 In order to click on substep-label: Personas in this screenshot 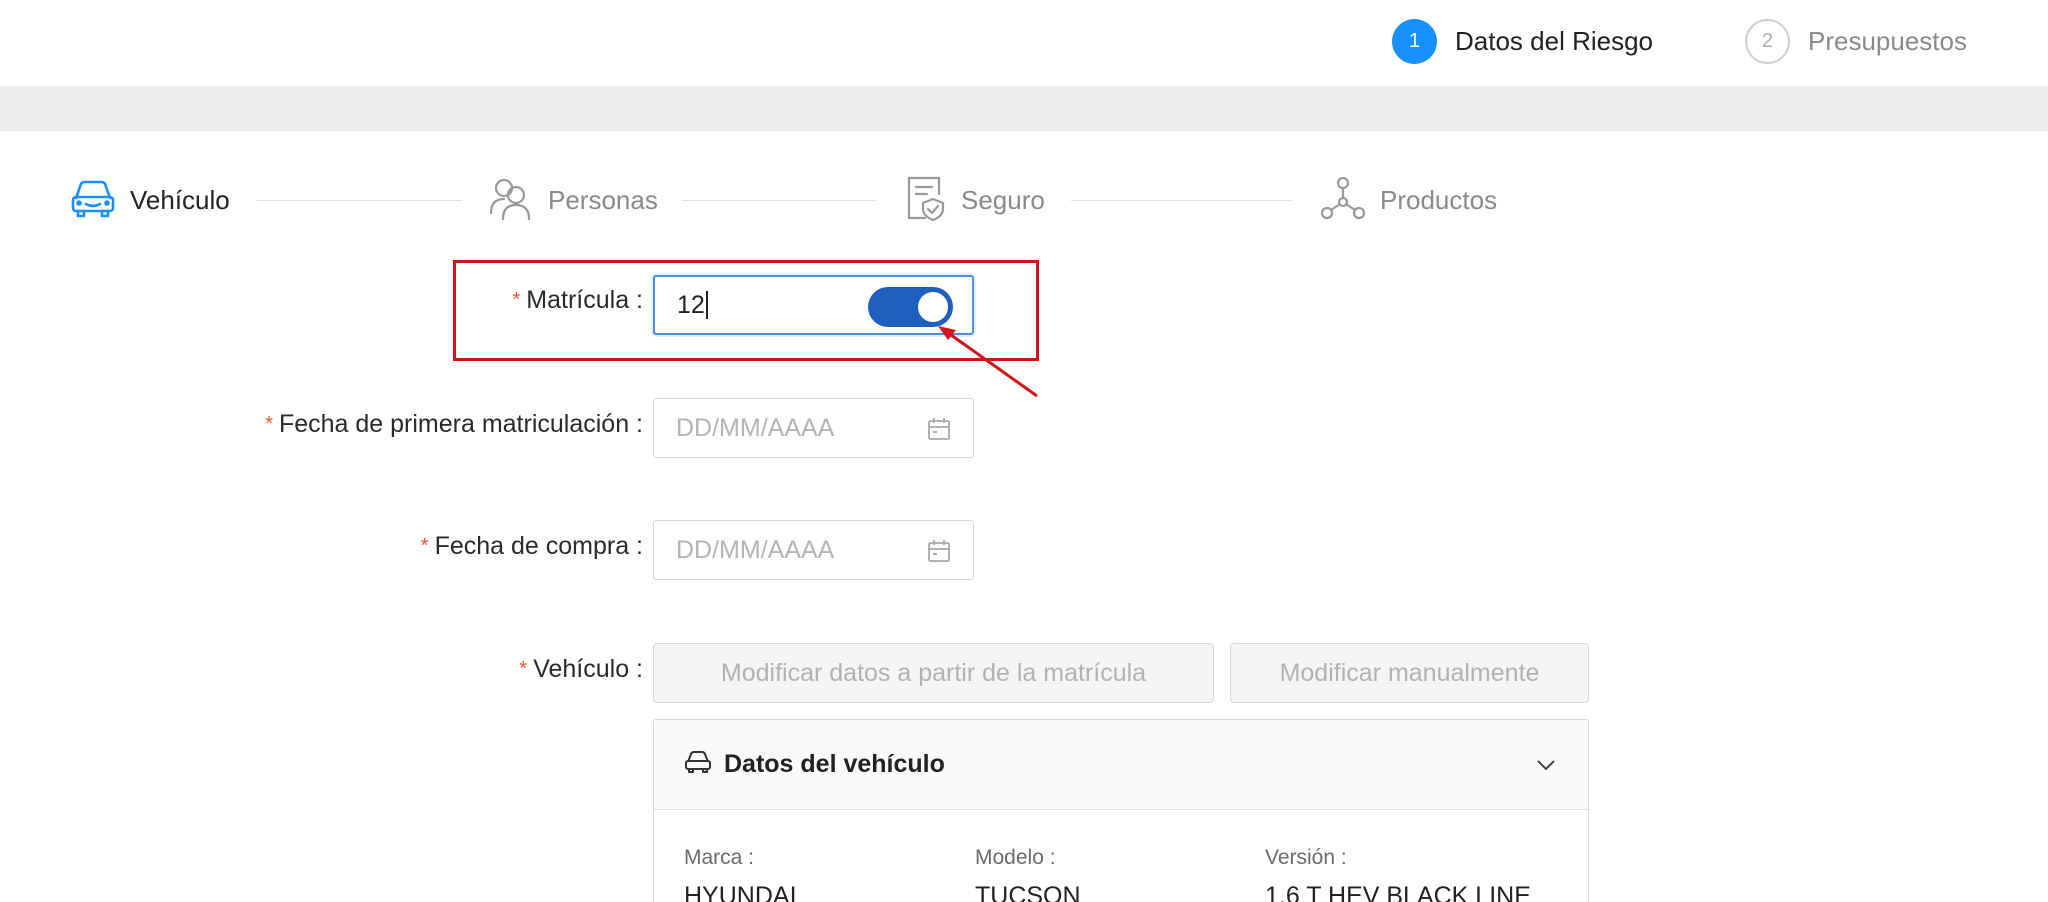, I will do `click(603, 199)`.